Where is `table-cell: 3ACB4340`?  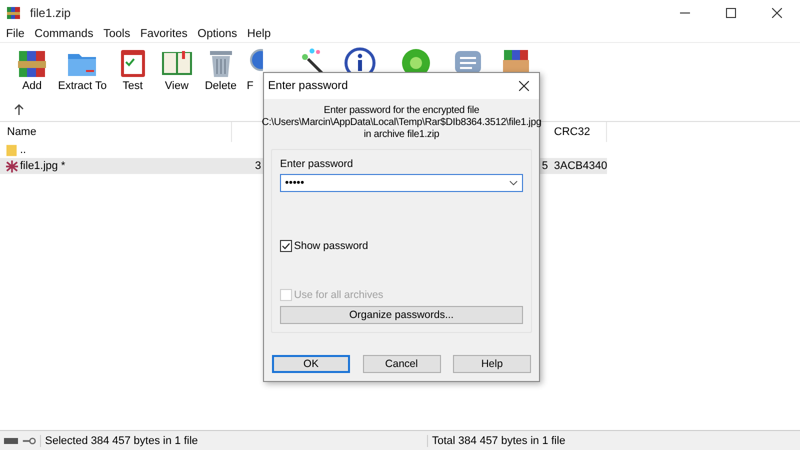 table-cell: 3ACB4340 is located at coordinates (581, 166).